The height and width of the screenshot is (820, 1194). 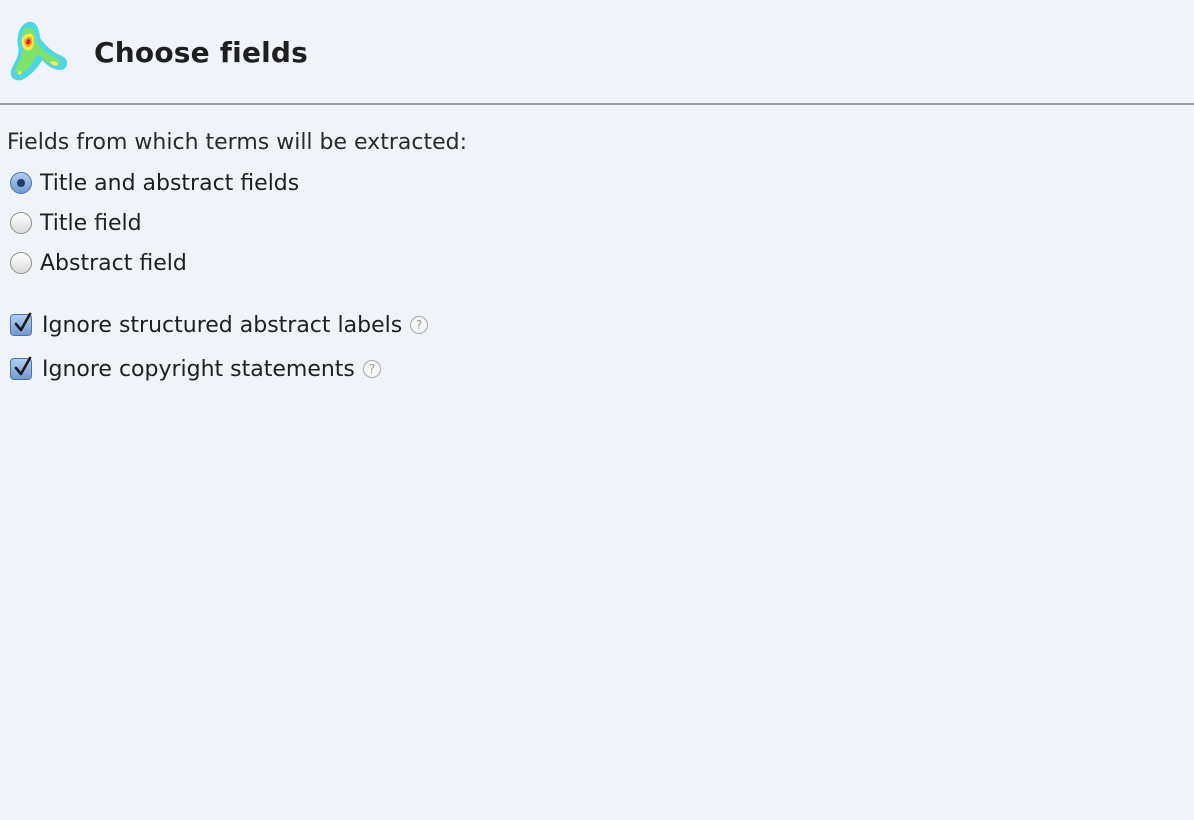 I want to click on radio-label: Title field, so click(x=91, y=223).